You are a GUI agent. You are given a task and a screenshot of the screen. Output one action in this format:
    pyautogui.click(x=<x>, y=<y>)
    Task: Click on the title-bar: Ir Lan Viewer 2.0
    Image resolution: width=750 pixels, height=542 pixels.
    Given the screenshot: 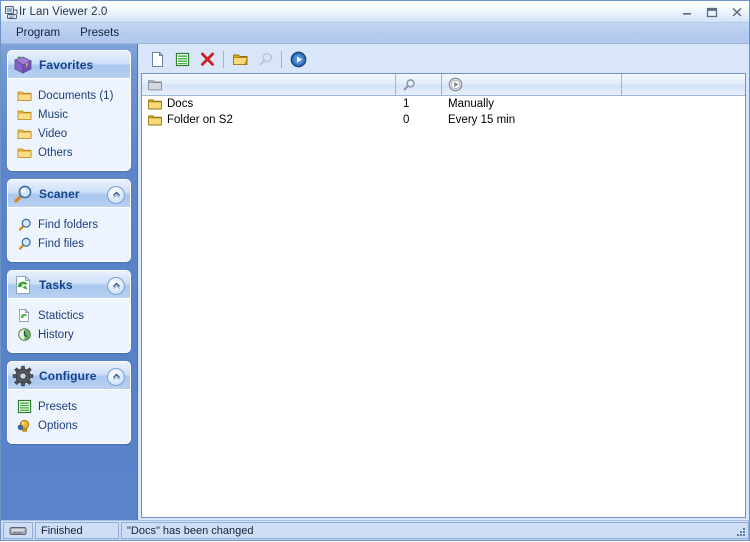 What is the action you would take?
    pyautogui.click(x=375, y=12)
    